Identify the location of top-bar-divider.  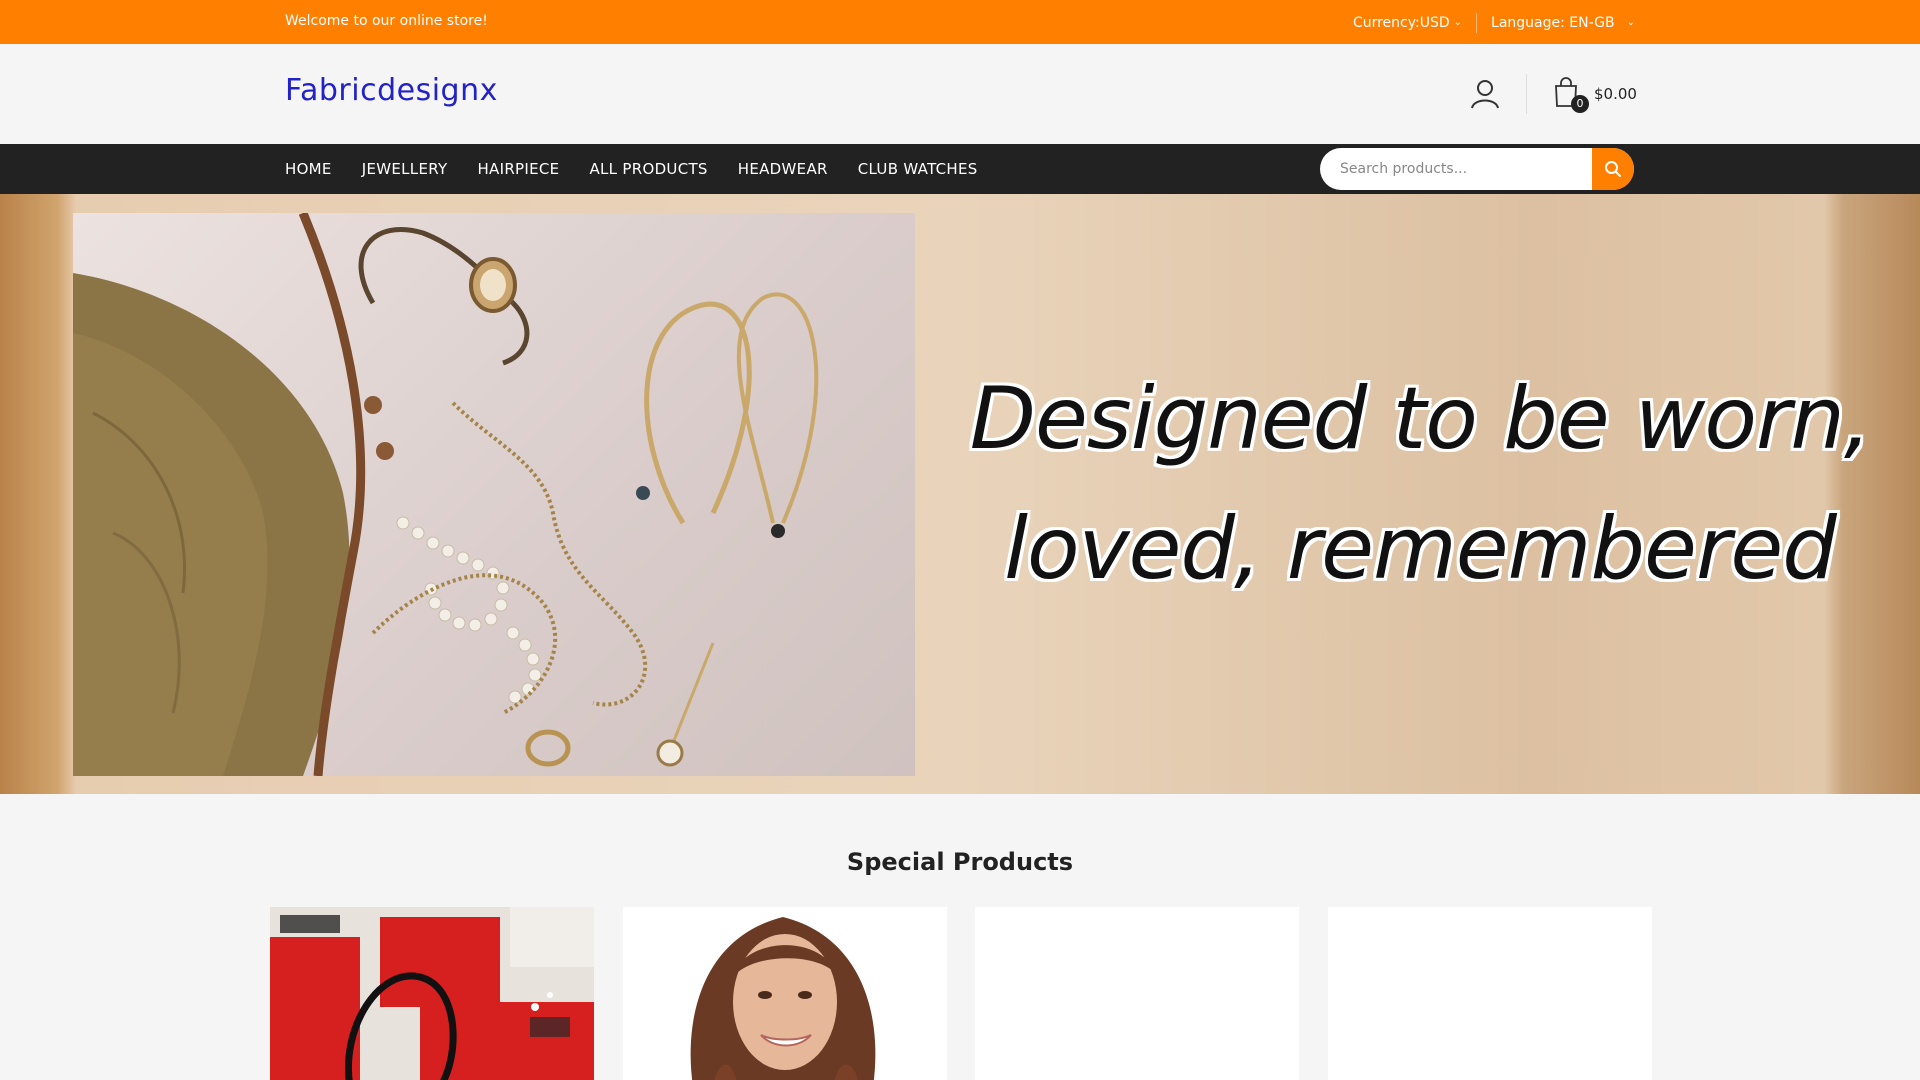
(1477, 23).